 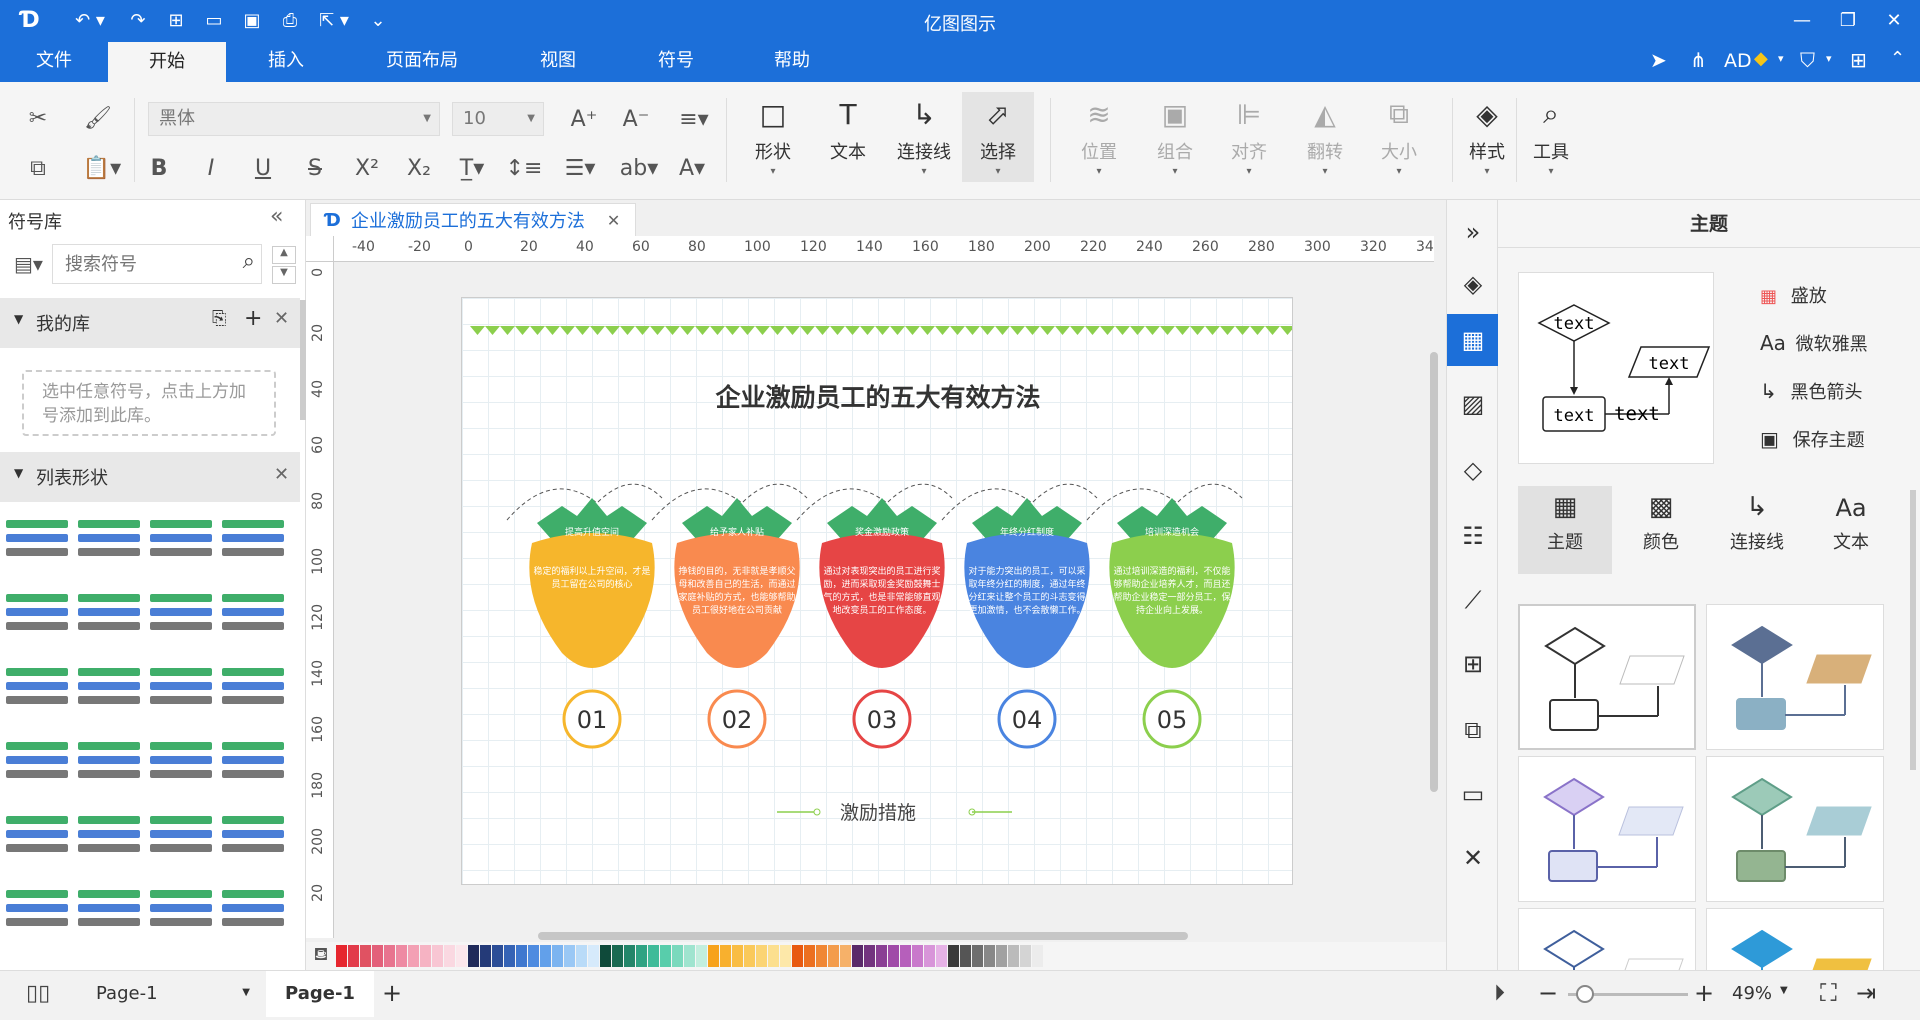 What do you see at coordinates (1848, 20) in the screenshot?
I see `restore-button: ❐` at bounding box center [1848, 20].